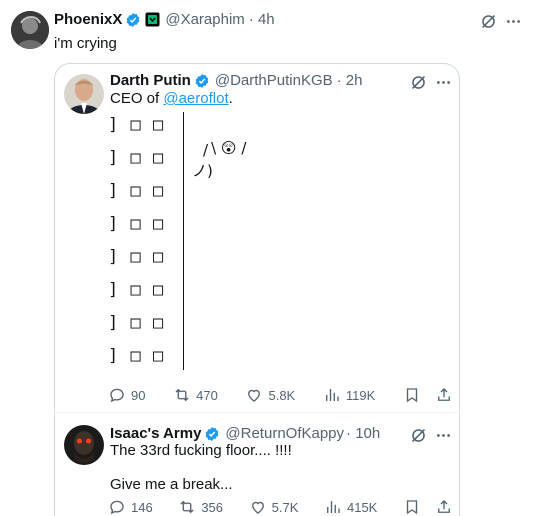 This screenshot has height=516, width=537. What do you see at coordinates (150, 80) in the screenshot?
I see `display-name: Darth Putin` at bounding box center [150, 80].